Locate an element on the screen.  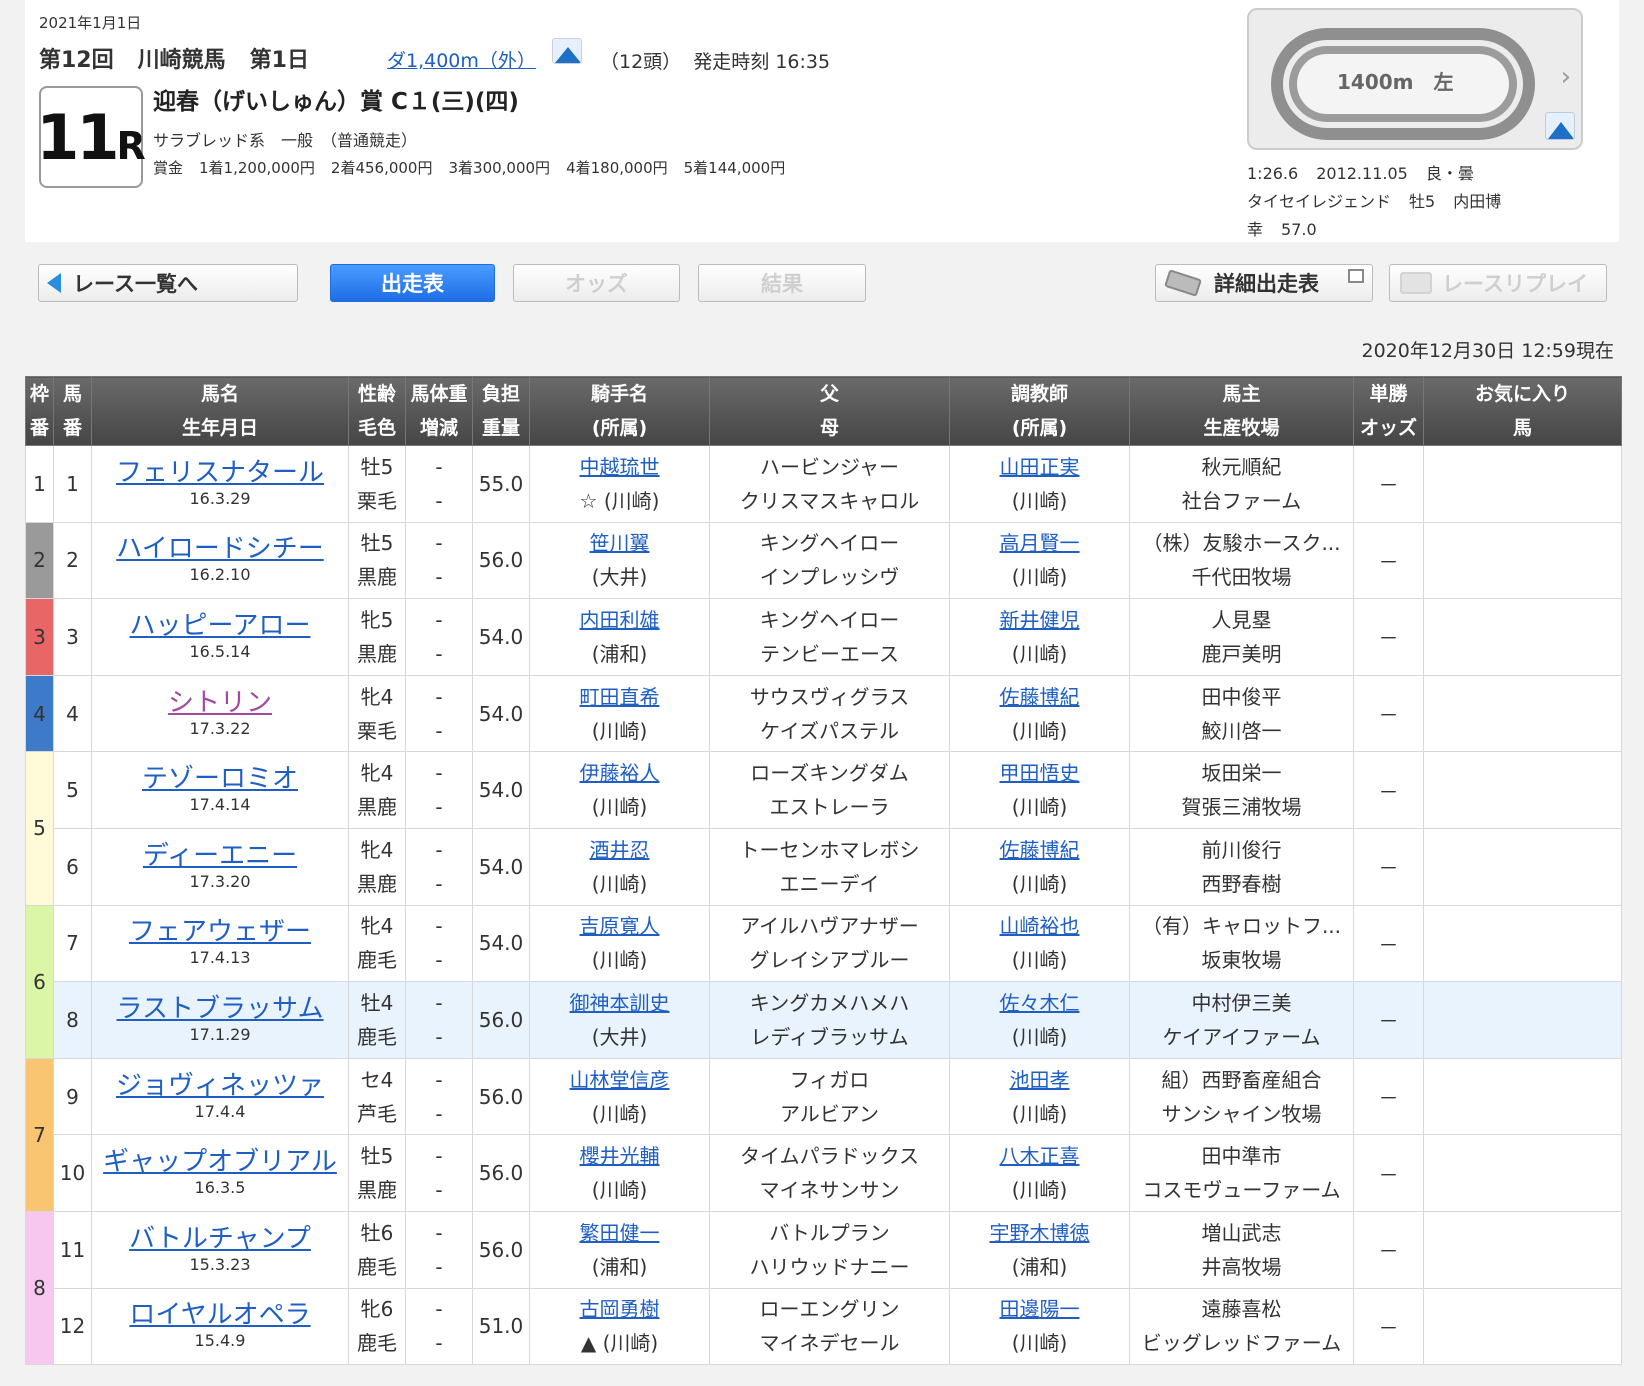
track-diagram: 1400m 左 › is located at coordinates (1415, 79).